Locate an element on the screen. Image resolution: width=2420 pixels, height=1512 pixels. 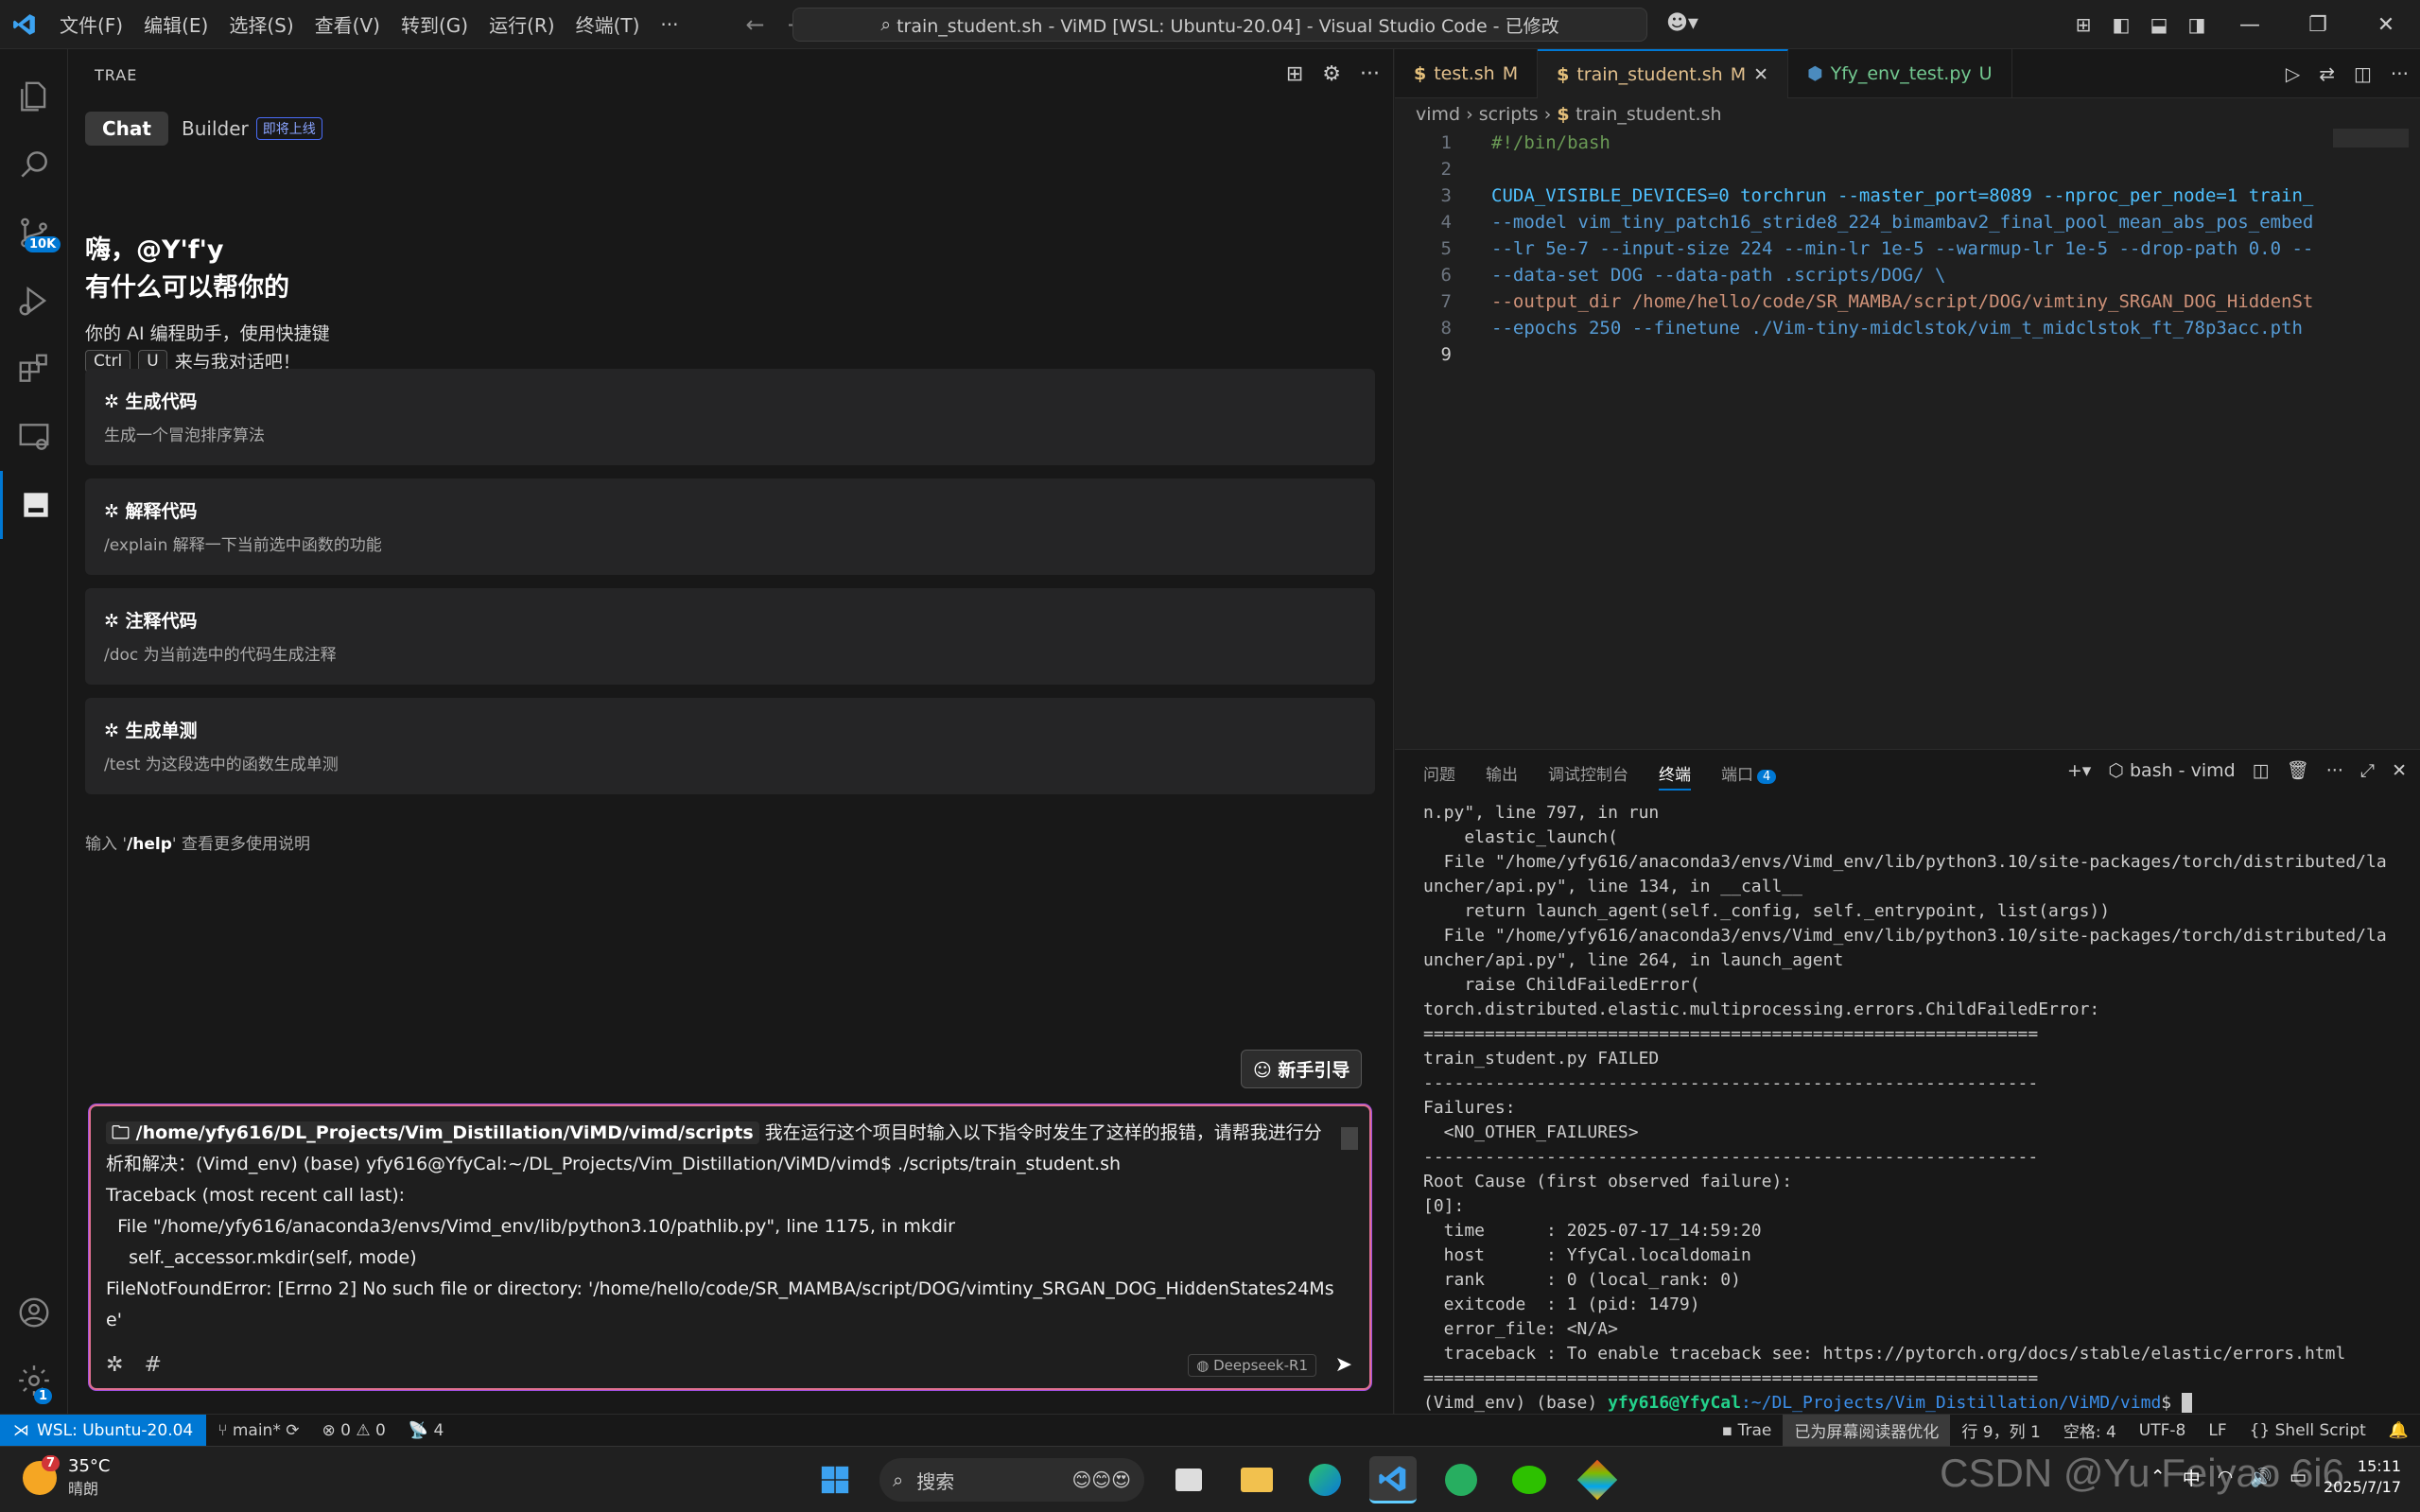
screen-reader-status: 已为屏幕阅读器优化 is located at coordinates (1867, 1430).